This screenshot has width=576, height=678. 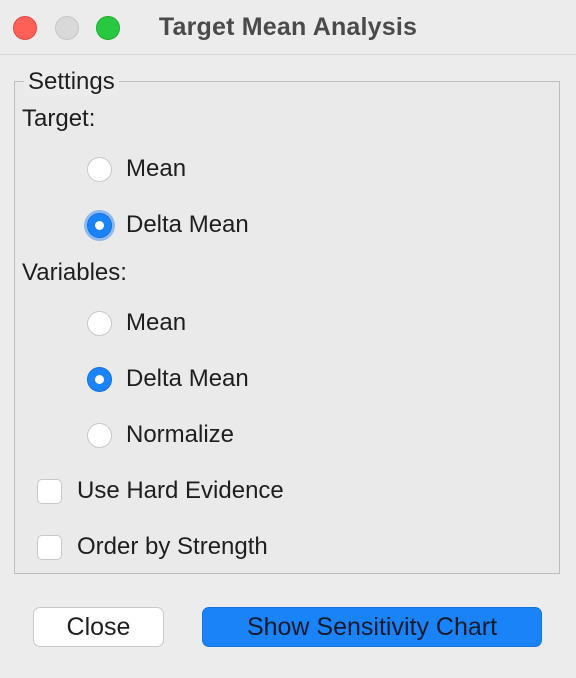 I want to click on target-delta-mean-radio, so click(x=99, y=225).